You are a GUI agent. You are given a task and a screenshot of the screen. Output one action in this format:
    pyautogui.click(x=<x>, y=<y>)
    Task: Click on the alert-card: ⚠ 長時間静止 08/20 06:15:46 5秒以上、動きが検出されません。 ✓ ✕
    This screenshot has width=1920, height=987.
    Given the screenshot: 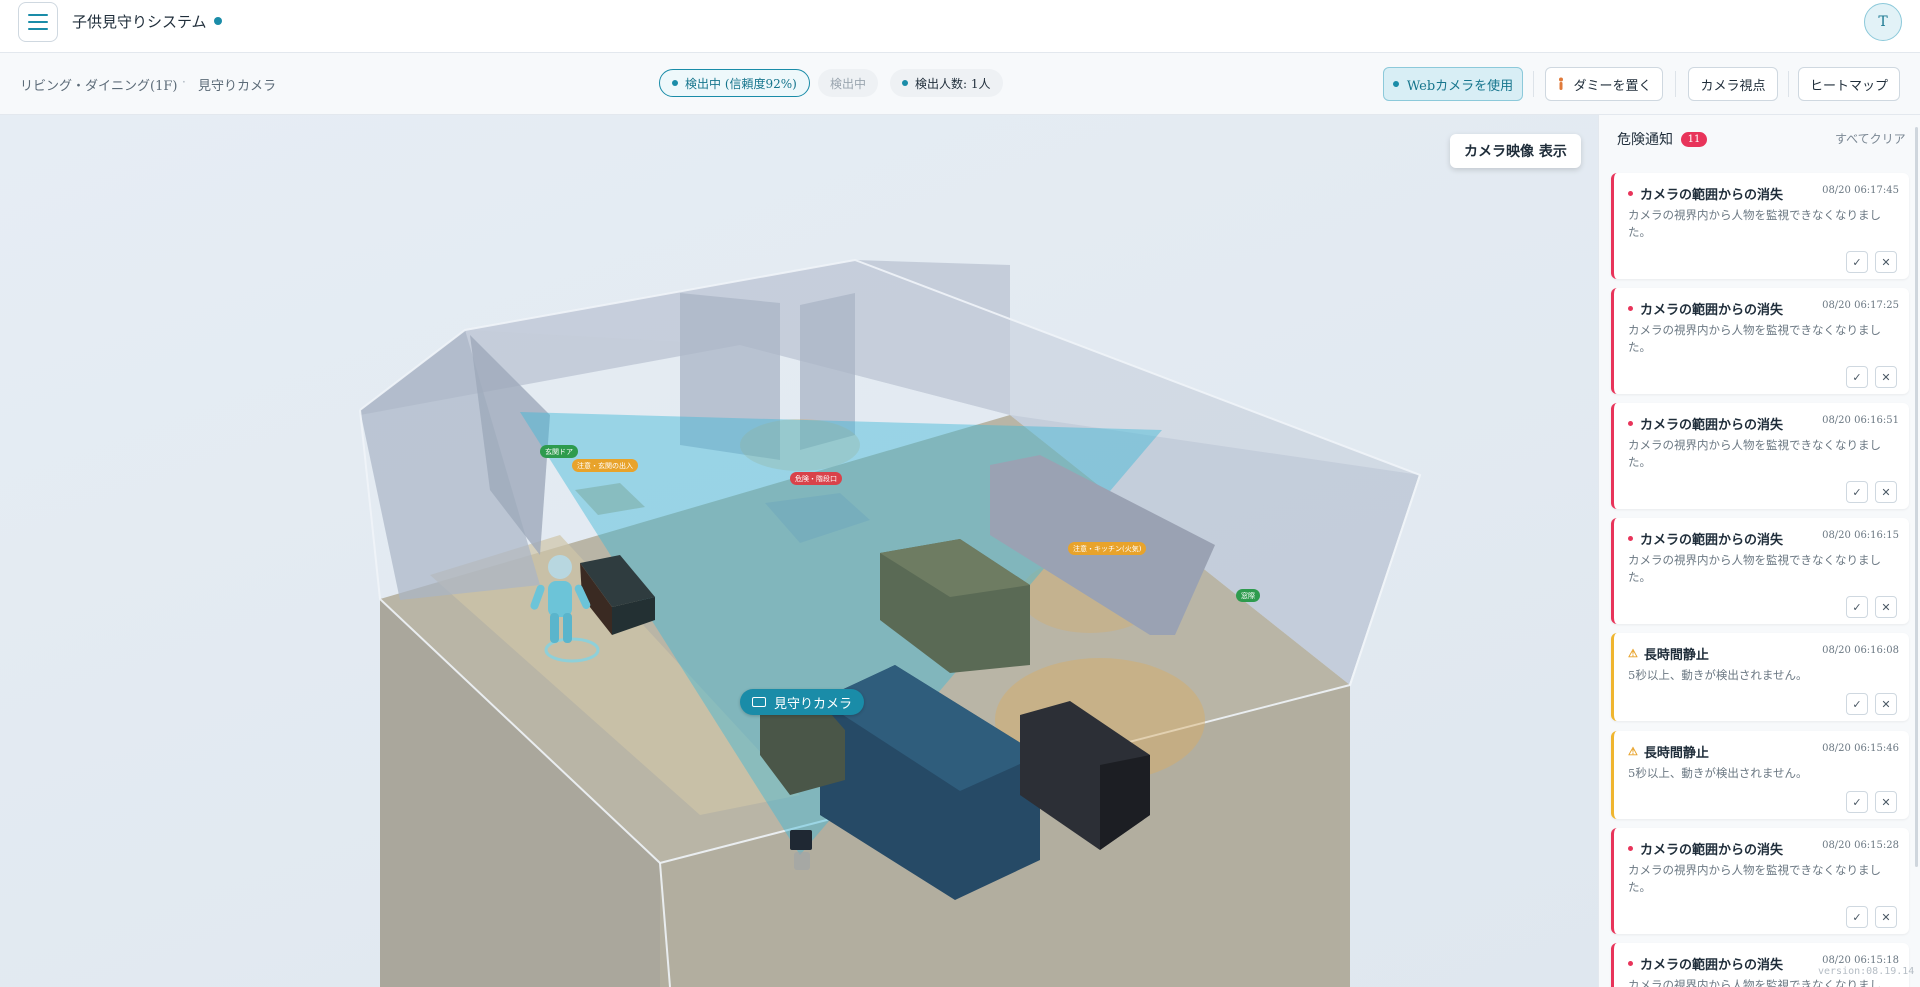 What is the action you would take?
    pyautogui.click(x=1760, y=775)
    